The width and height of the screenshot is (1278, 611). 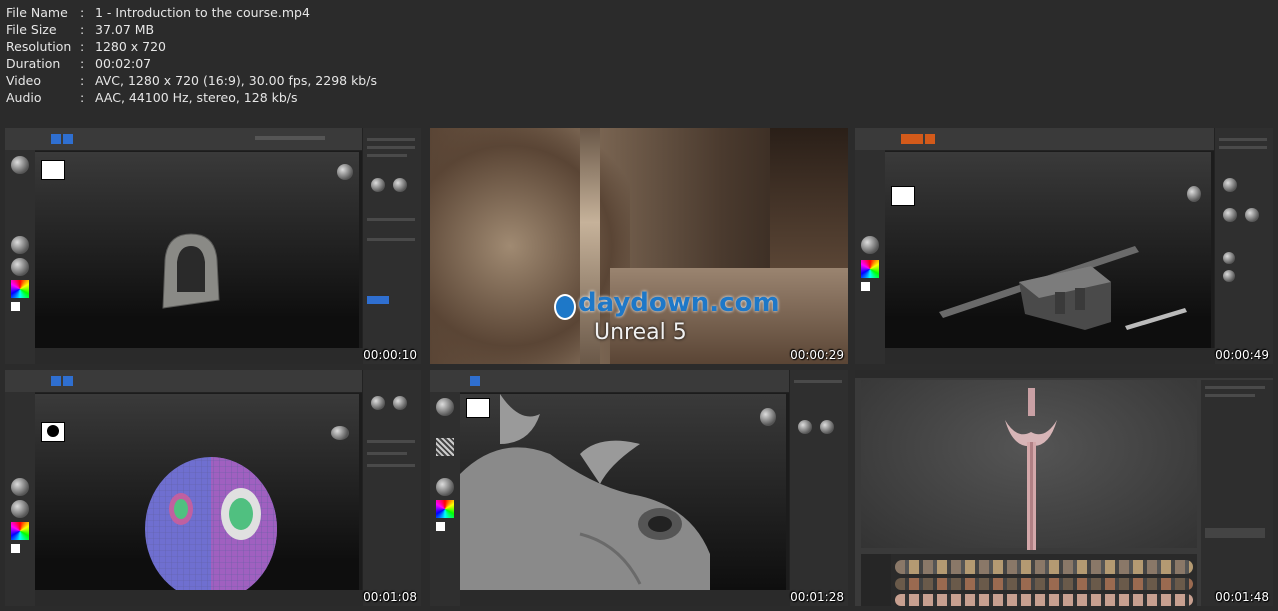 I want to click on thumbnail-5: 00:01:28, so click(x=639, y=488).